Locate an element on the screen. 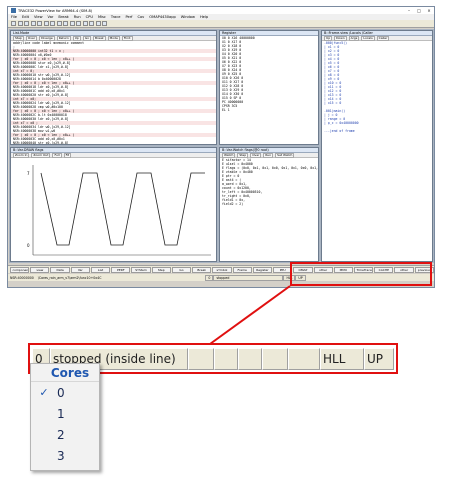 The width and height of the screenshot is (450, 479). cores-menu: Cores ✓ 0 1 2 3 is located at coordinates (65, 417).